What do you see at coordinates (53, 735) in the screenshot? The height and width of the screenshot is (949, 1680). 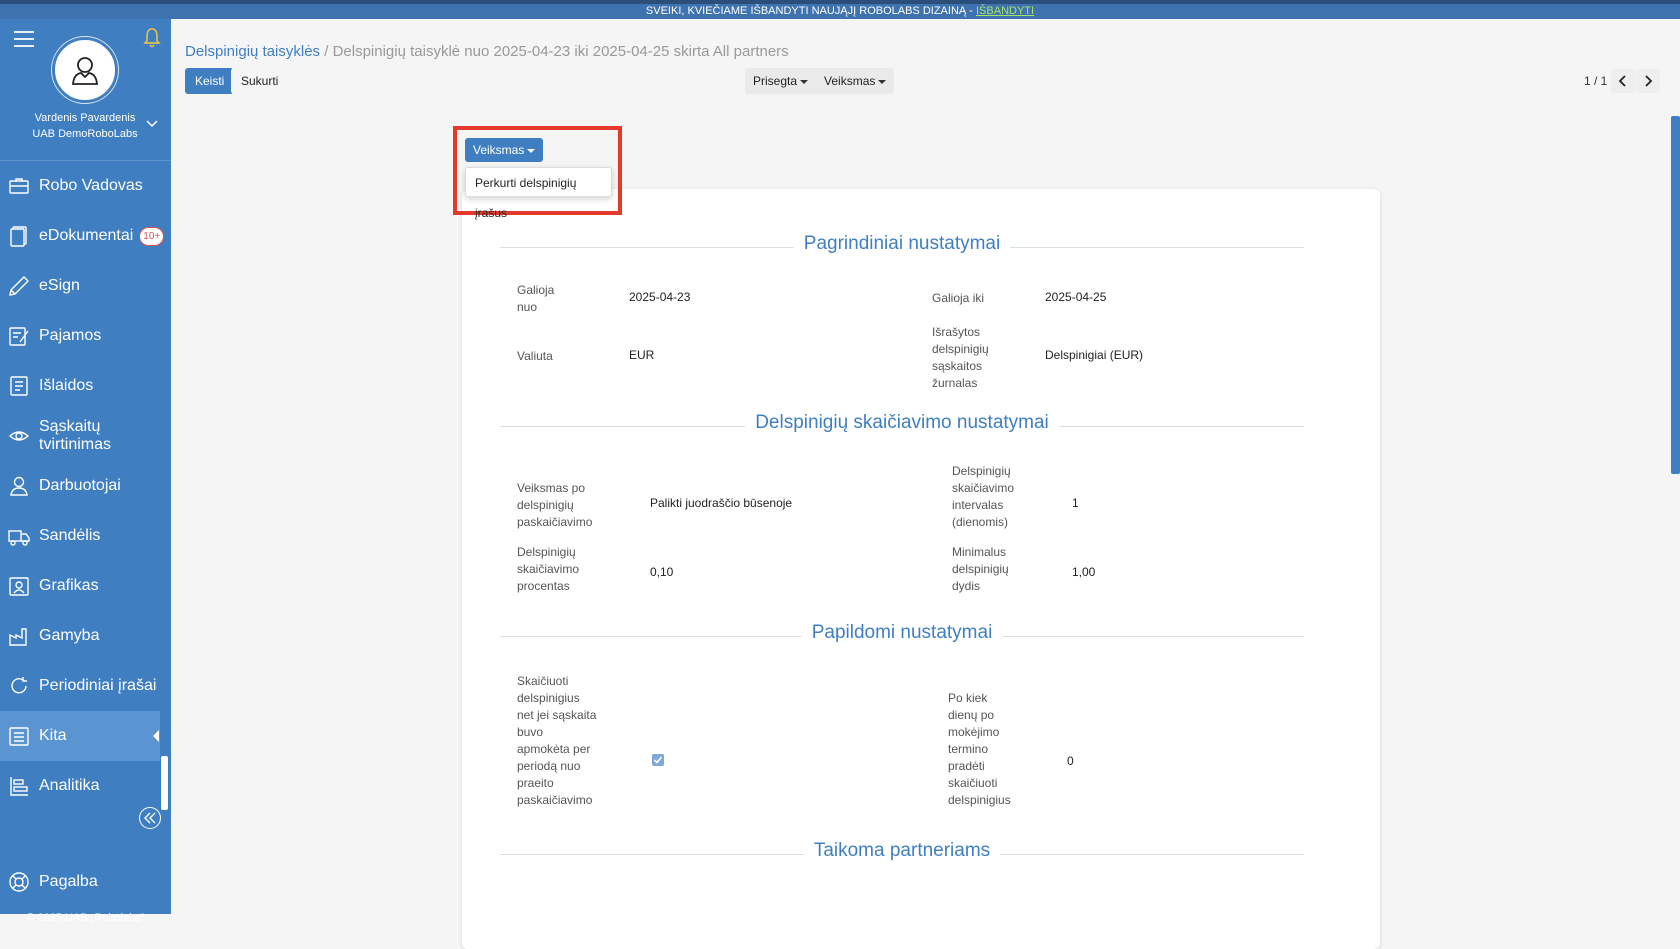 I see `sidebar-item-label: Kita` at bounding box center [53, 735].